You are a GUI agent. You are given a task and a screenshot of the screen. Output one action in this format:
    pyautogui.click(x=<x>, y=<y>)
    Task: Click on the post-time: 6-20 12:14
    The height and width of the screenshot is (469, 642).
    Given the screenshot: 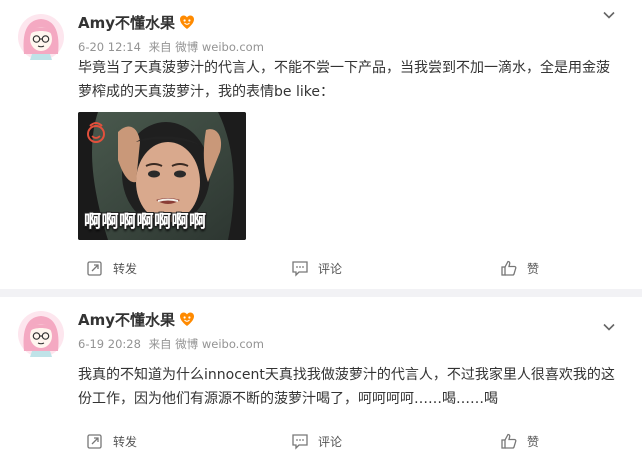 What is the action you would take?
    pyautogui.click(x=109, y=47)
    